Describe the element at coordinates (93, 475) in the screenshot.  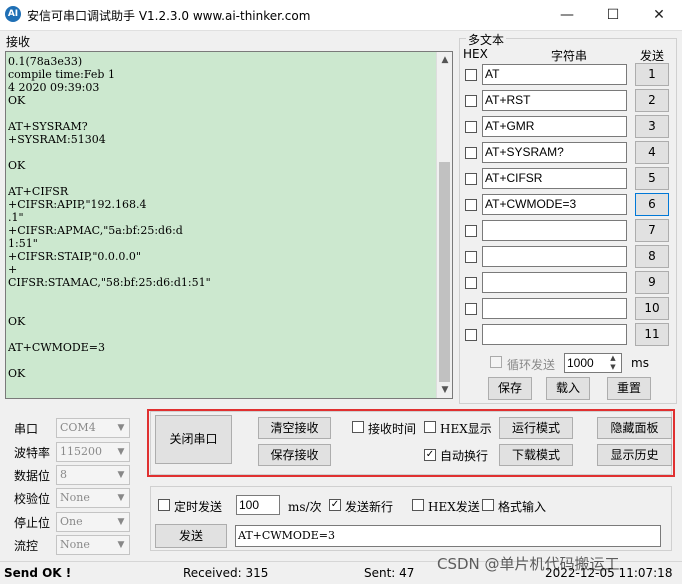
I see `databits-select: 8 ▼` at that location.